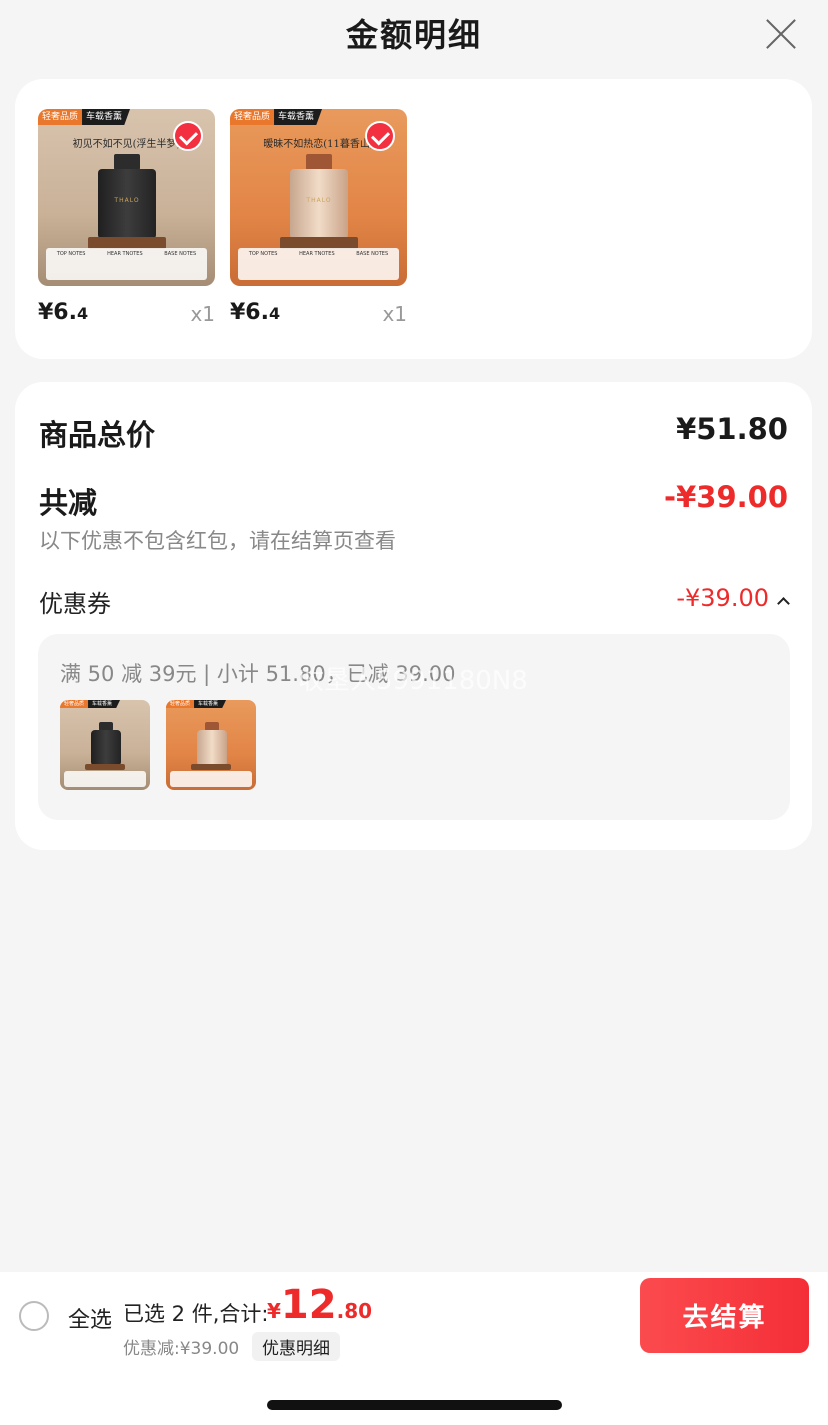 This screenshot has width=828, height=1425. What do you see at coordinates (781, 33) in the screenshot?
I see `close-icon` at bounding box center [781, 33].